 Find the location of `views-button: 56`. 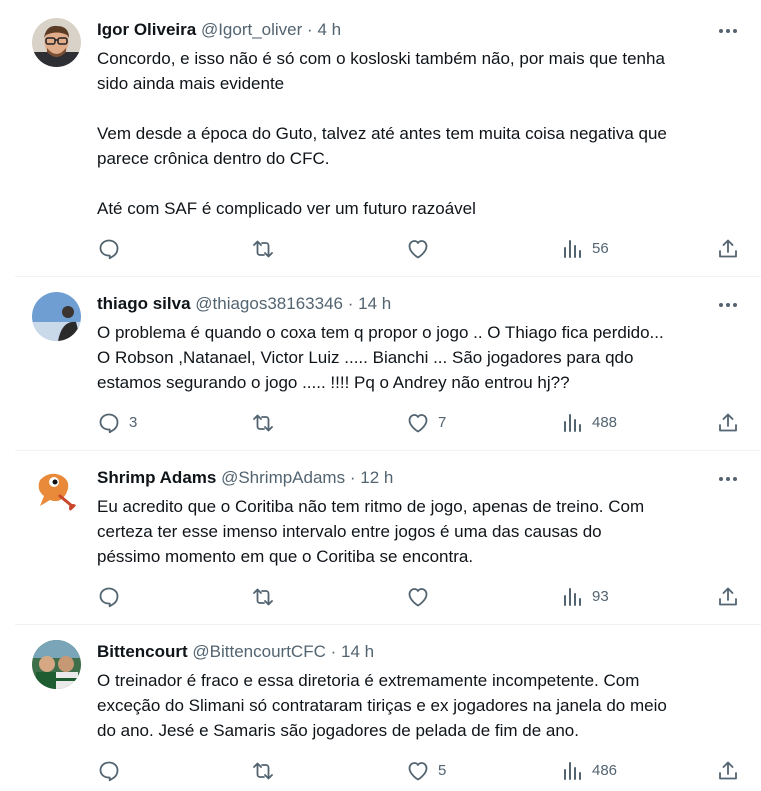

views-button: 56 is located at coordinates (584, 249).